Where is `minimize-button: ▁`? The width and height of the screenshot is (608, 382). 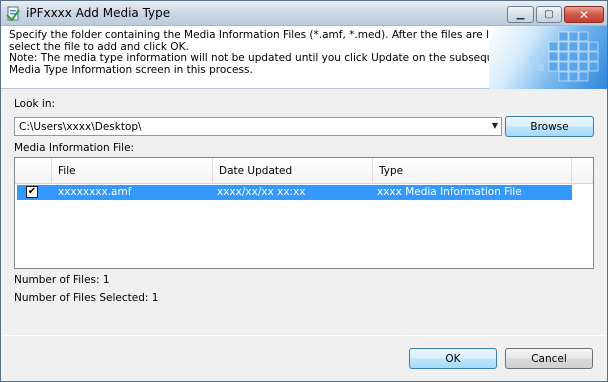 minimize-button: ▁ is located at coordinates (520, 14).